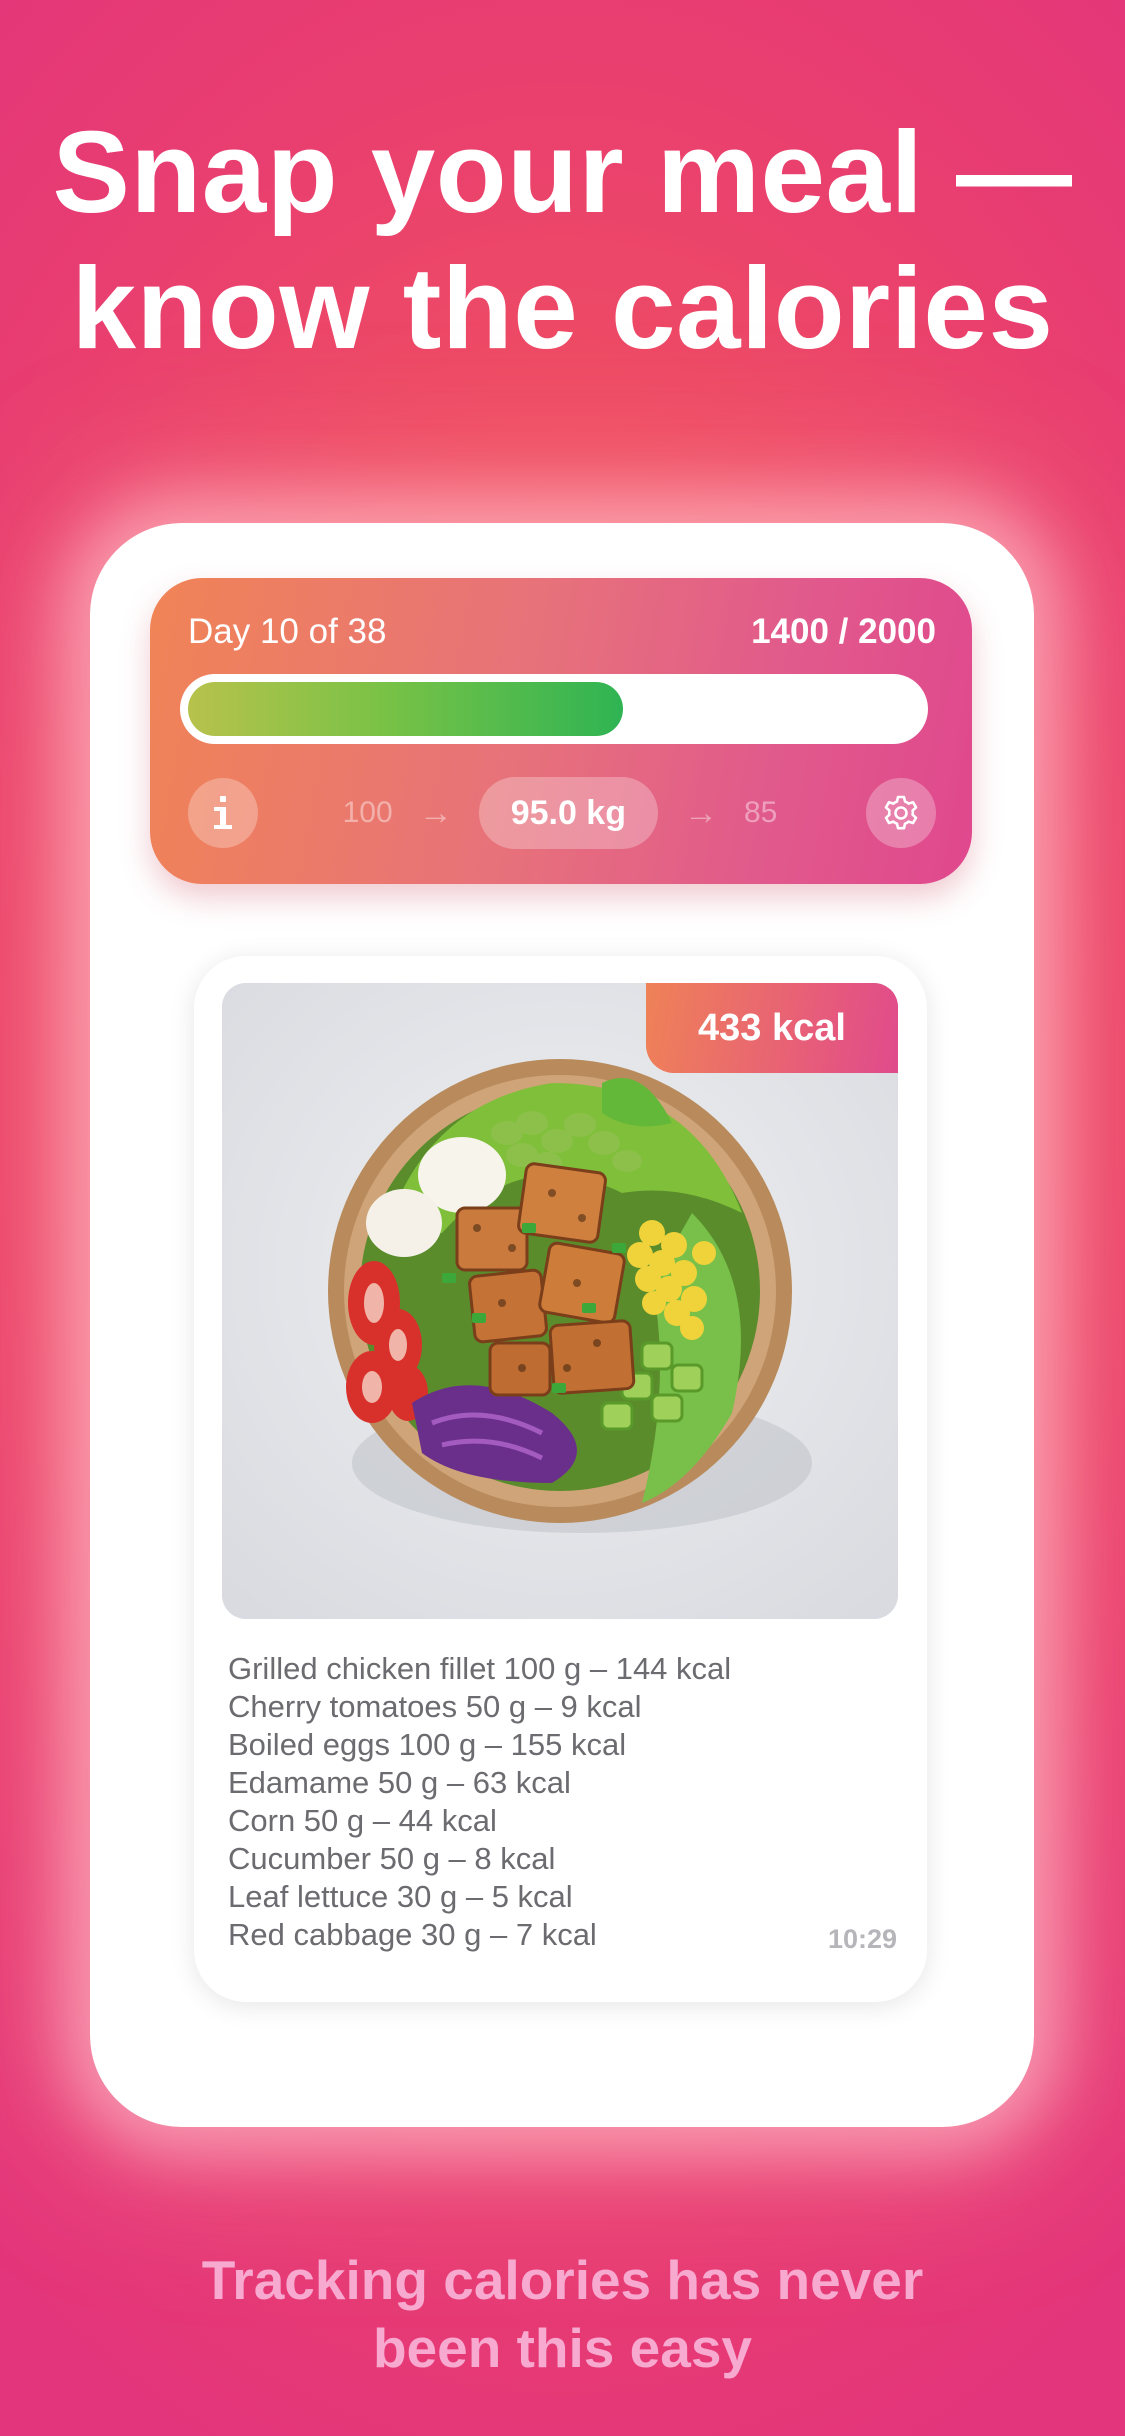  What do you see at coordinates (562, 2280) in the screenshot?
I see `tagline-line-1: Tracking calories has never` at bounding box center [562, 2280].